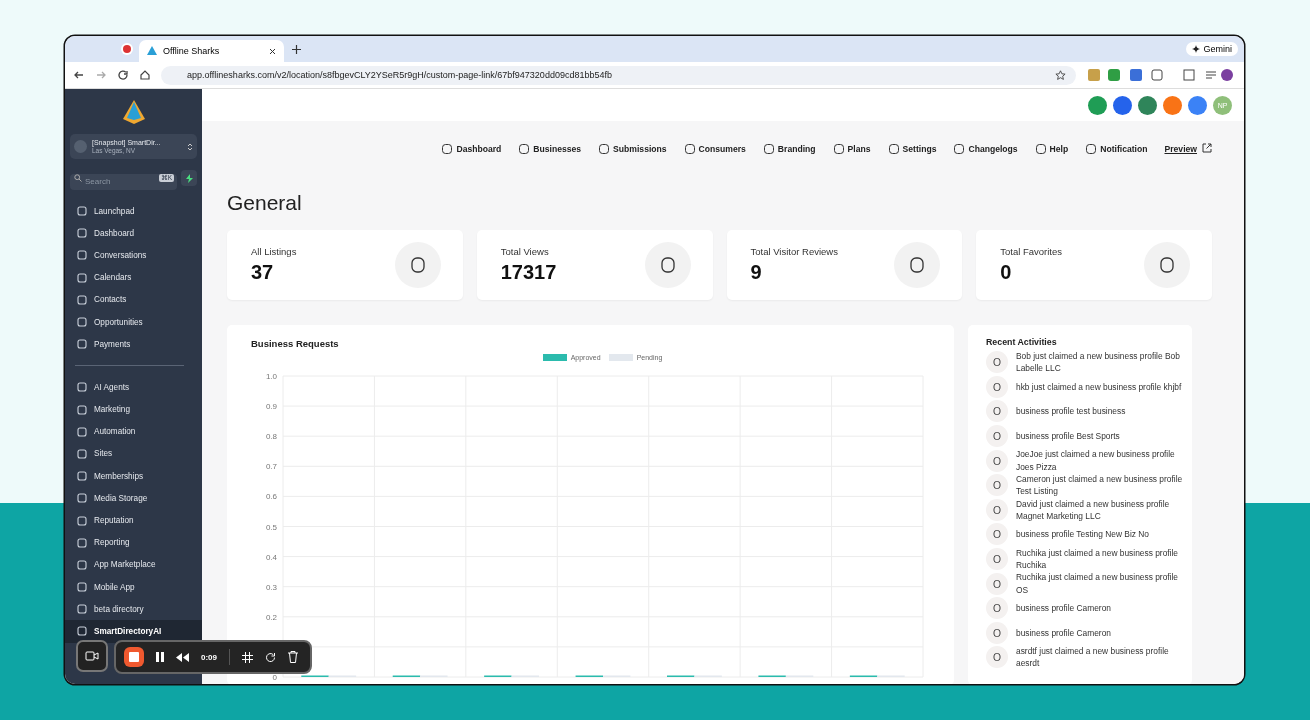 Image resolution: width=1310 pixels, height=720 pixels. I want to click on axis-tick-label: 0.5, so click(271, 527).